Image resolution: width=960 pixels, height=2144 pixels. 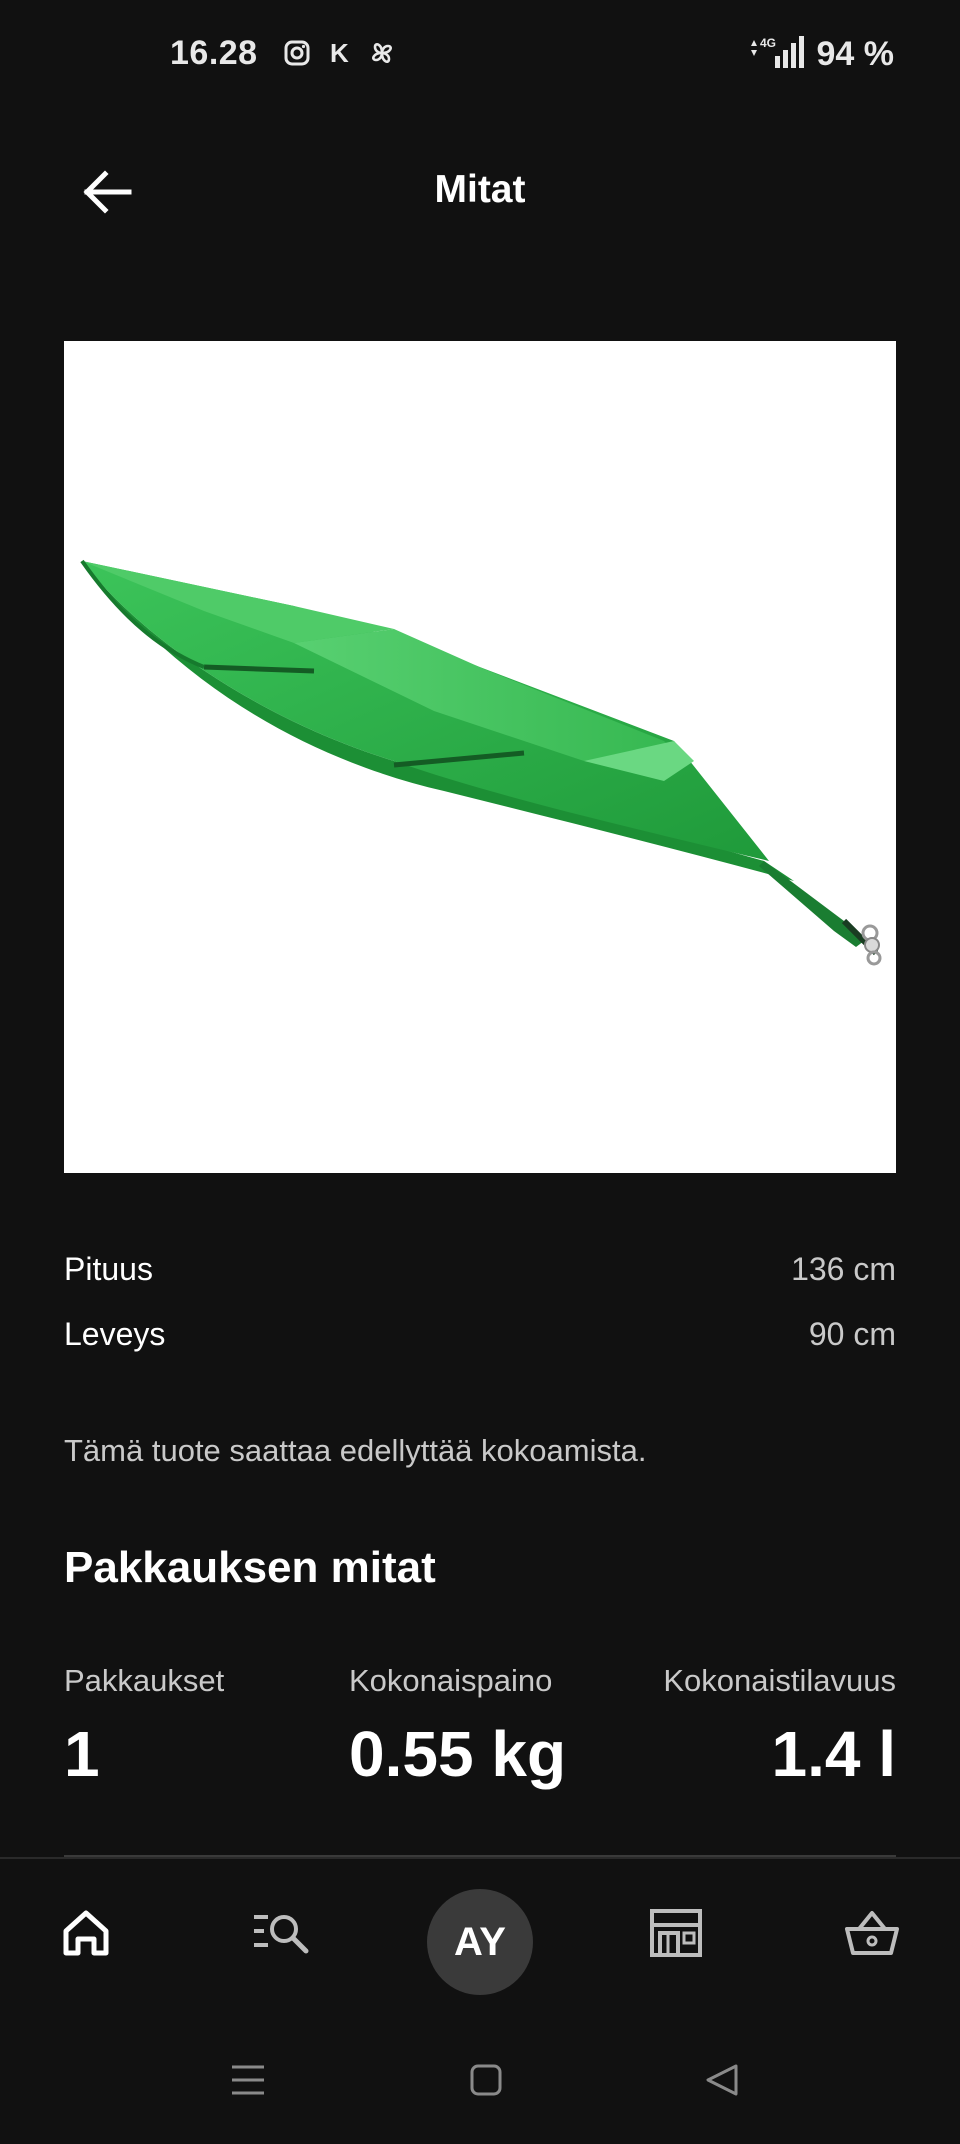 I want to click on nav-search-button, so click(x=282, y=1933).